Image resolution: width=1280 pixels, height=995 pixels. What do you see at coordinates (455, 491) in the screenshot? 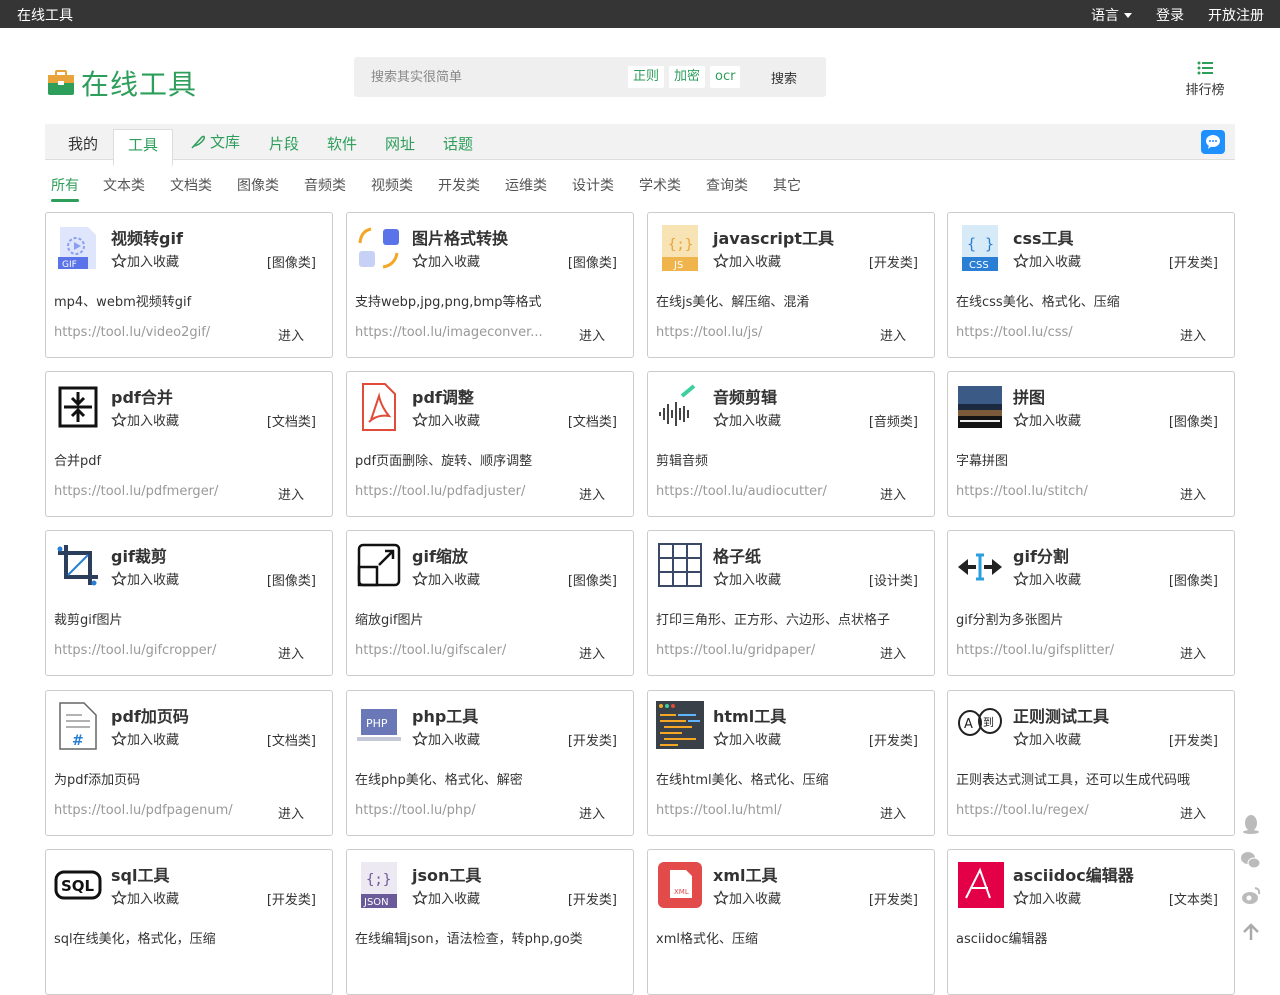
I see `tool-url: https://tool.lu/pdfadjuster/` at bounding box center [455, 491].